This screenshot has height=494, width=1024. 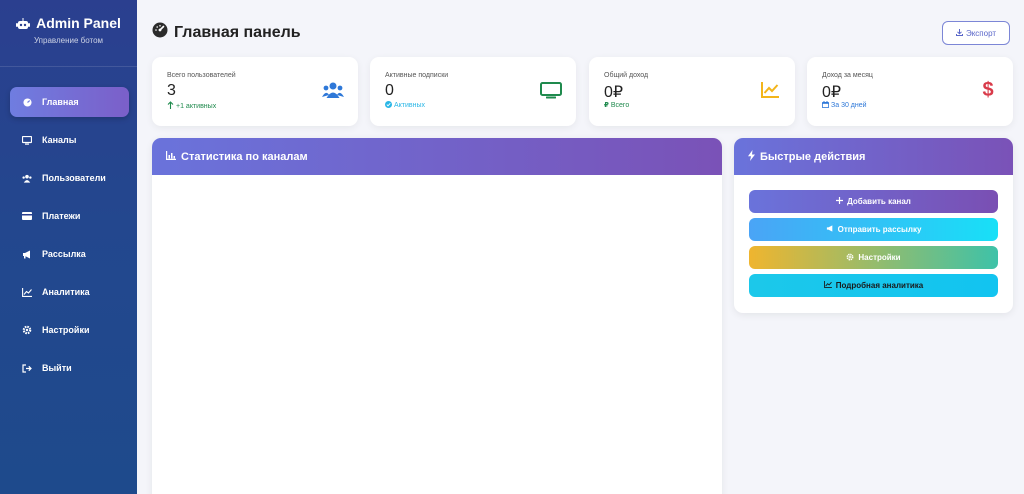 I want to click on stat-sub: ₽ Всего, so click(x=617, y=105).